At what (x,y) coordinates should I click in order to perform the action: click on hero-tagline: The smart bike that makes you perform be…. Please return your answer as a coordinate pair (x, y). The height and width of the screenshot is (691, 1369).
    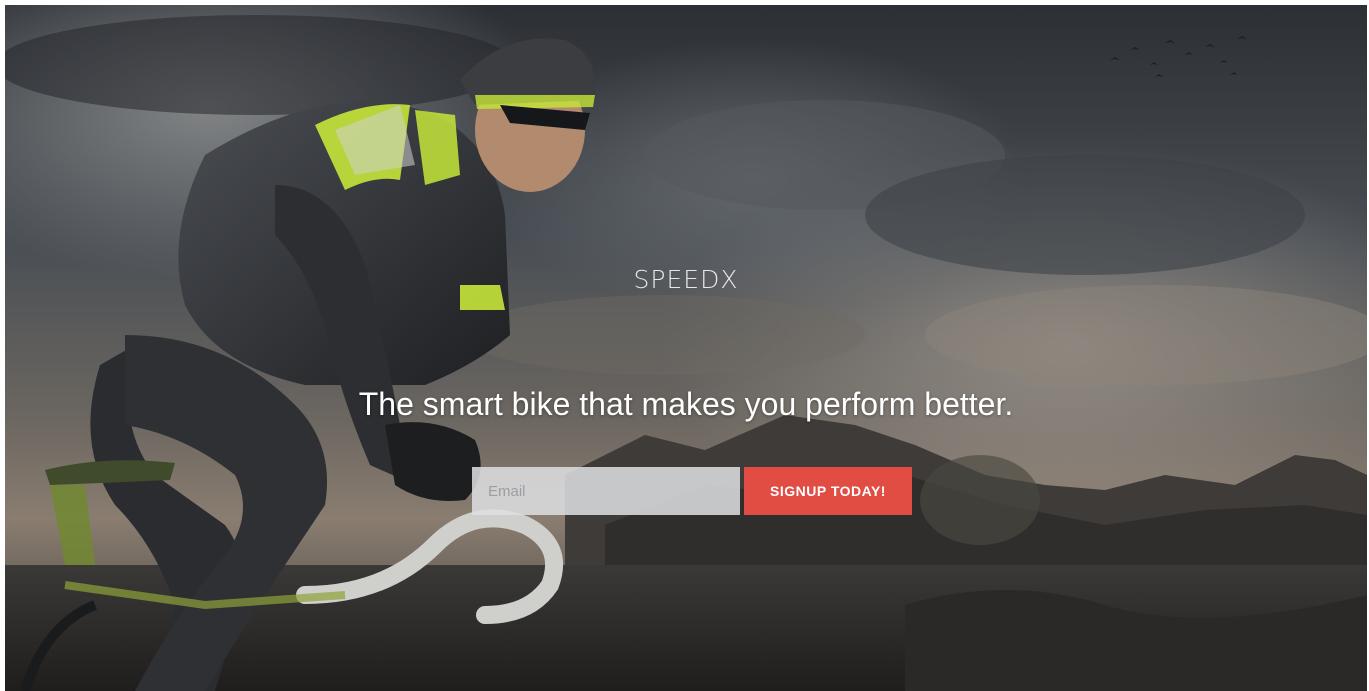
    Looking at the image, I should click on (686, 404).